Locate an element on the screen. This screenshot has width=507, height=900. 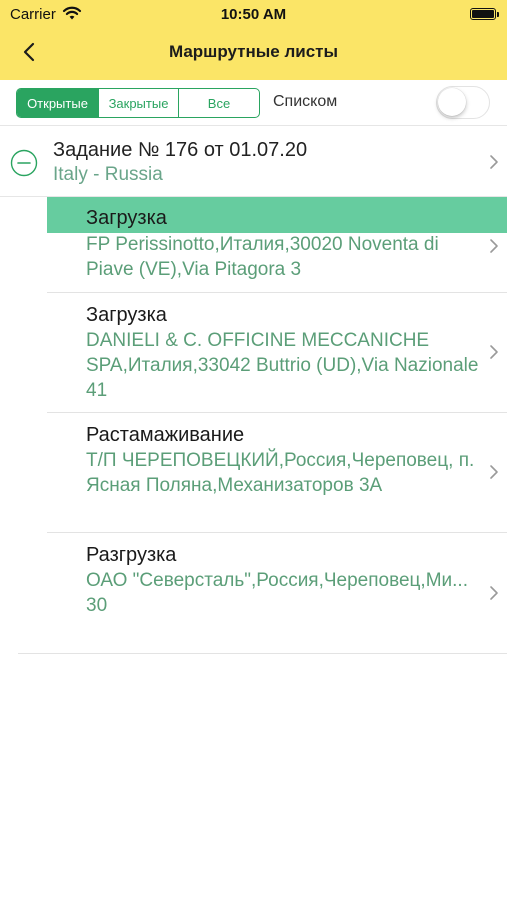
stop-type: Разгрузка is located at coordinates (131, 555).